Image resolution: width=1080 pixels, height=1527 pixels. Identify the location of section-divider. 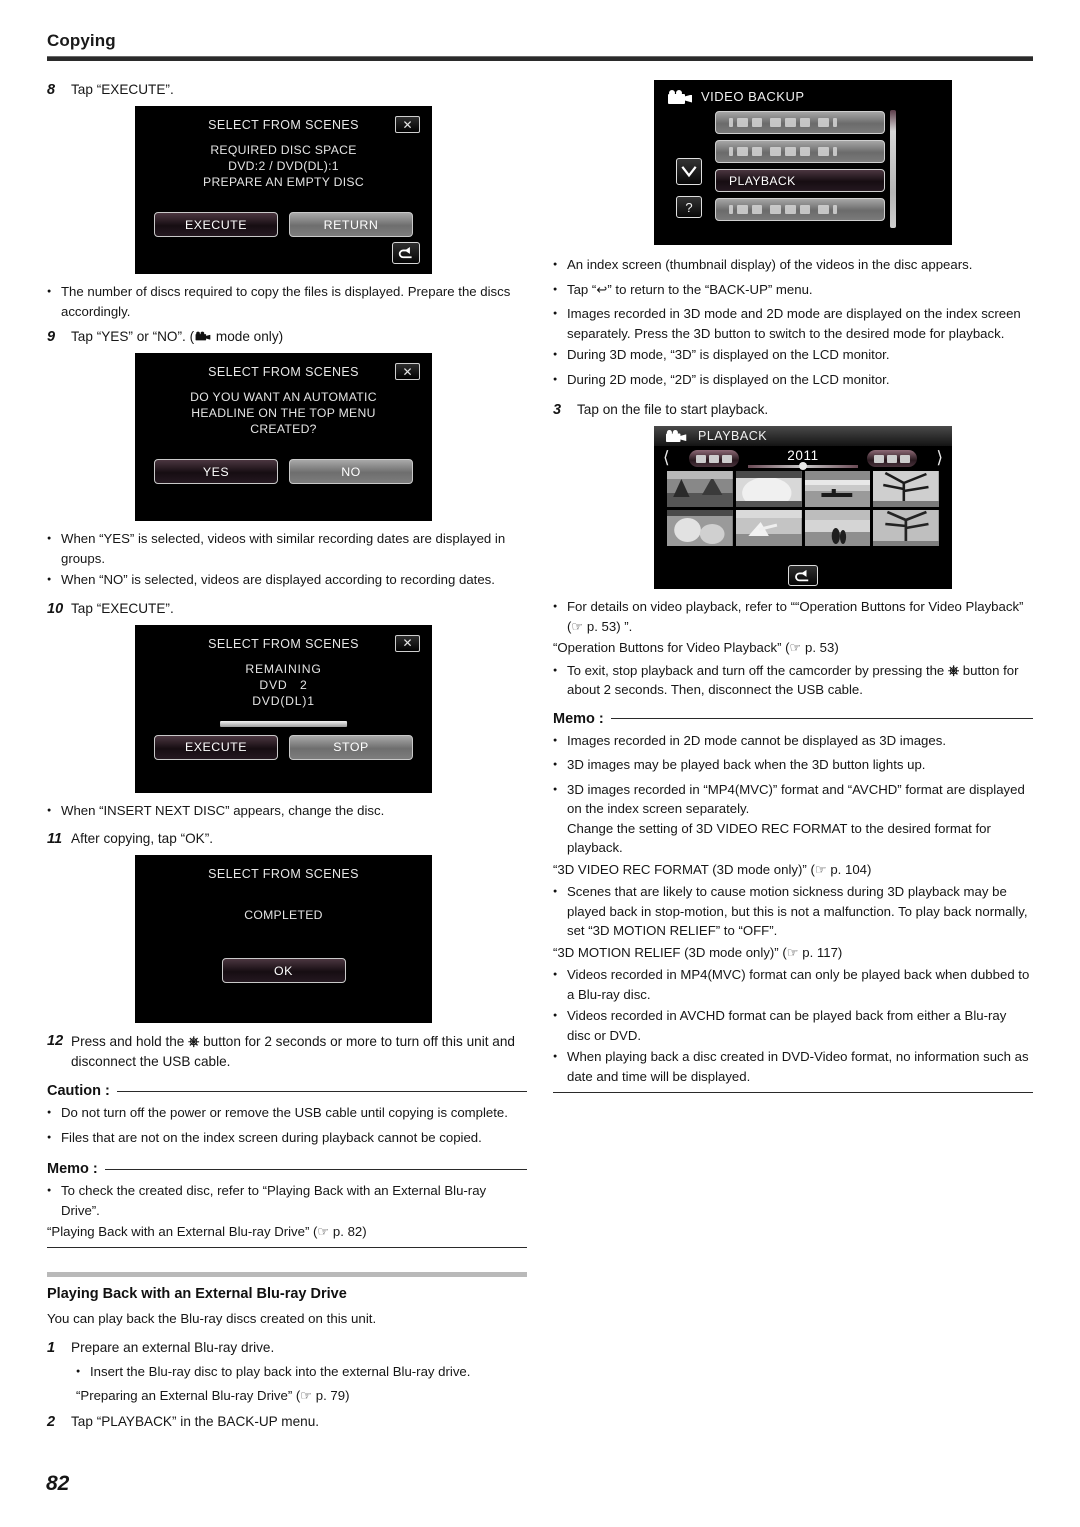
(287, 1274).